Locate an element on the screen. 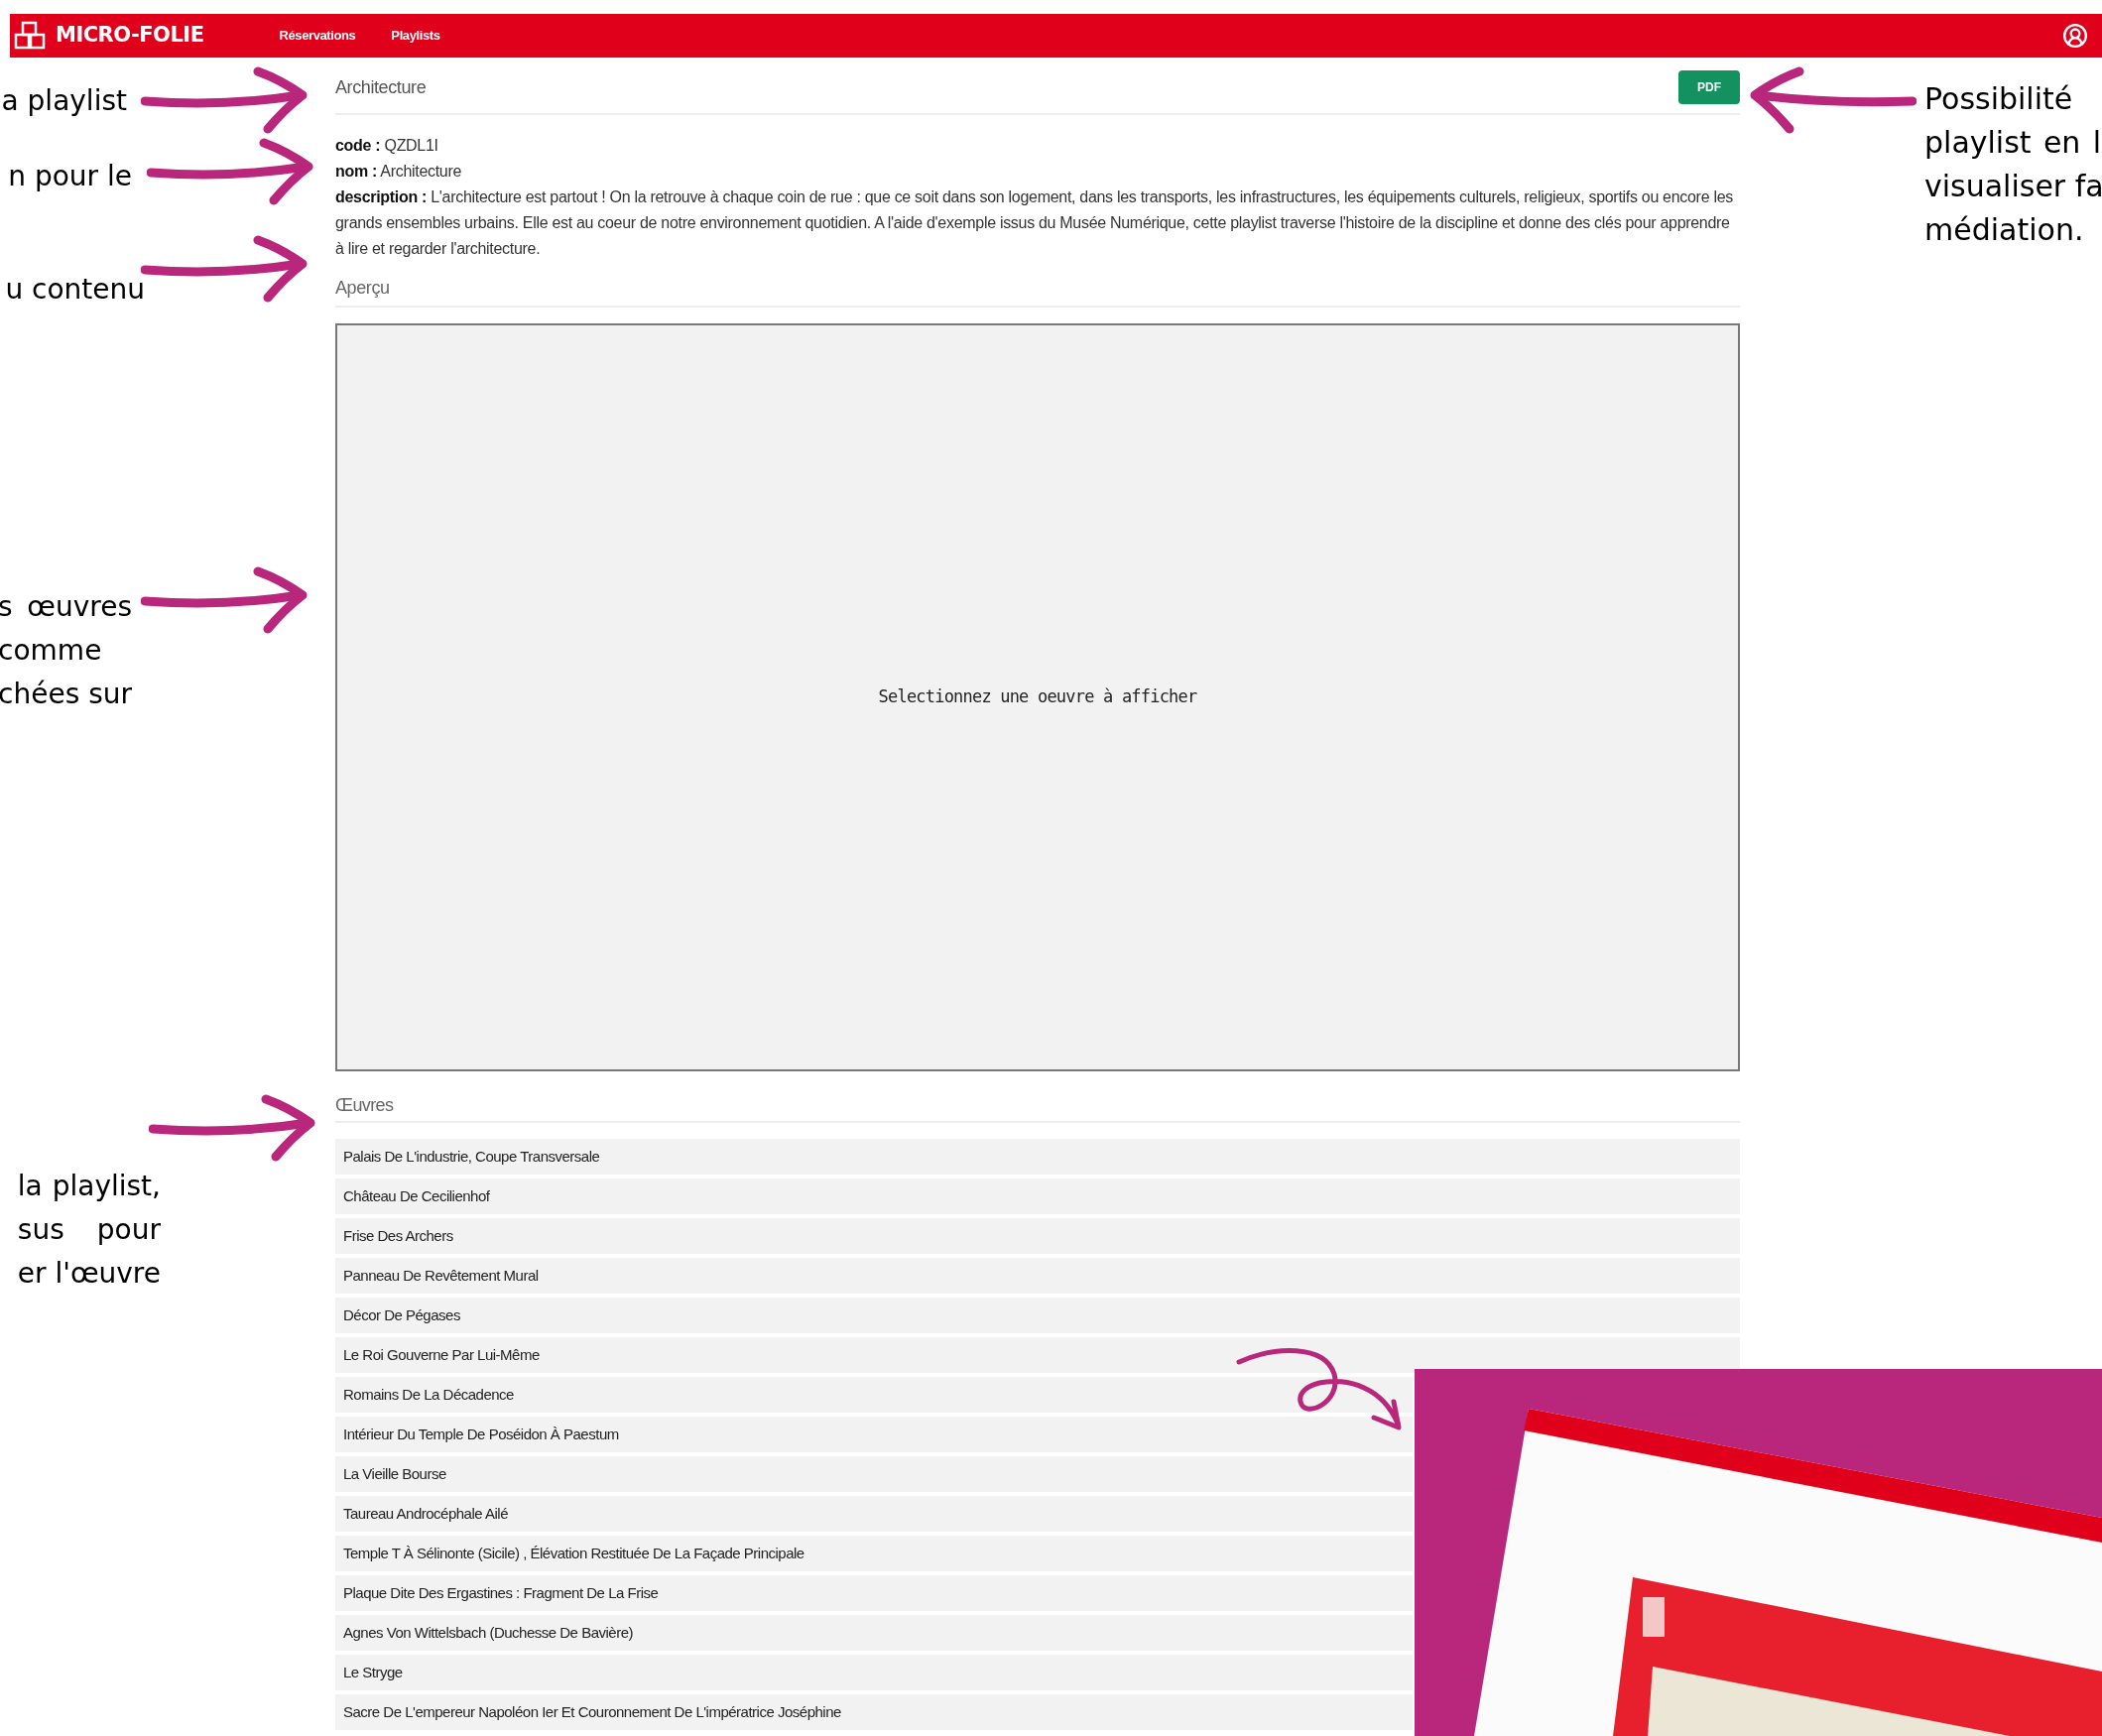  annotation-text: n pour le is located at coordinates (70, 176).